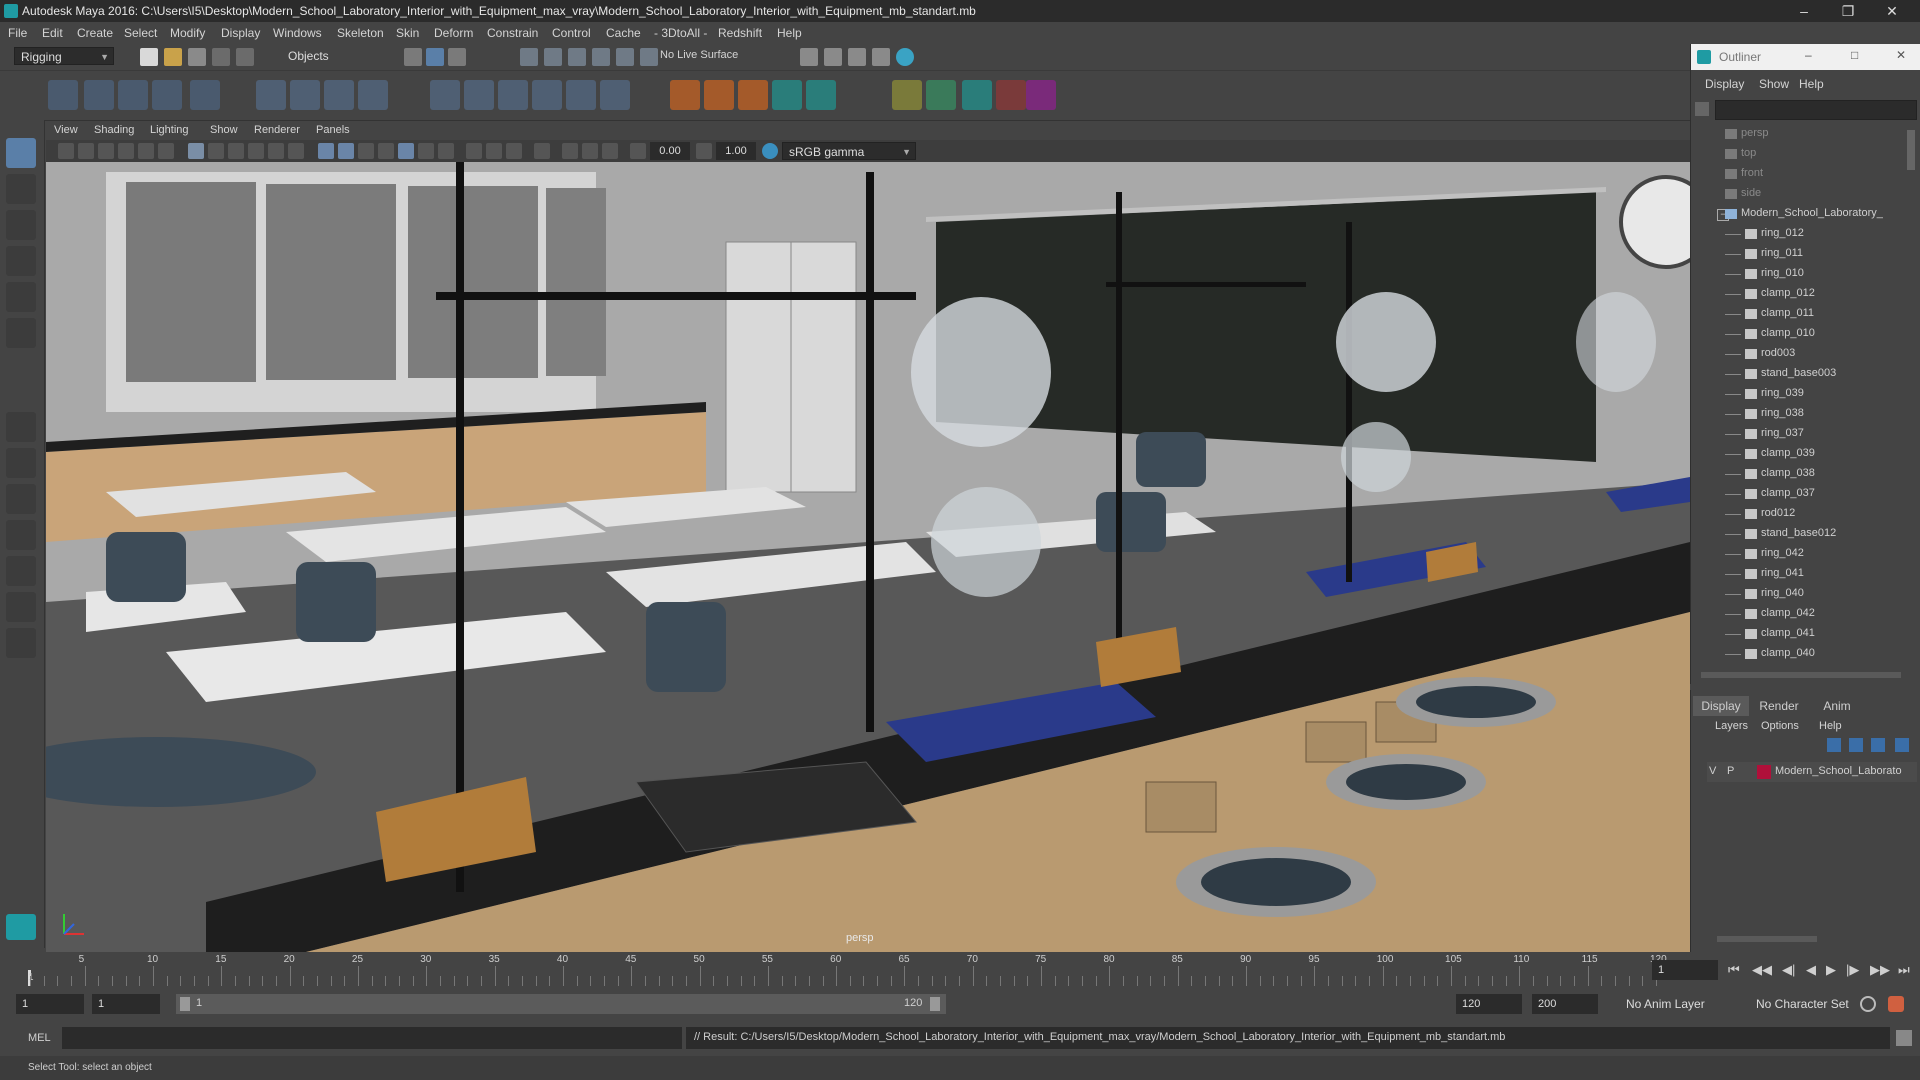 The width and height of the screenshot is (1920, 1080). What do you see at coordinates (1808, 55) in the screenshot?
I see `outliner-minimize-icon: –` at bounding box center [1808, 55].